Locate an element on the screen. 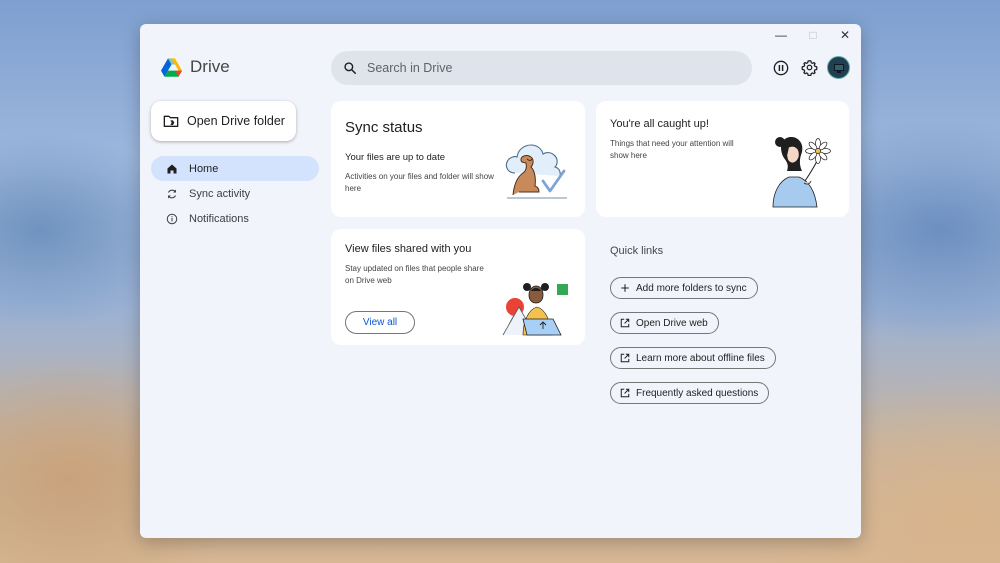 Image resolution: width=1000 pixels, height=563 pixels. folder-icon is located at coordinates (171, 121).